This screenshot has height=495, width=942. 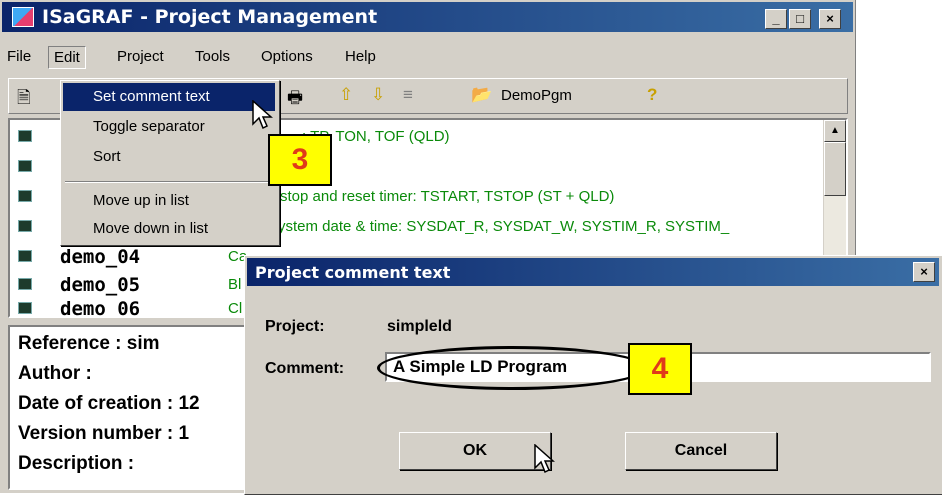 I want to click on menu-file: File, so click(x=19, y=56).